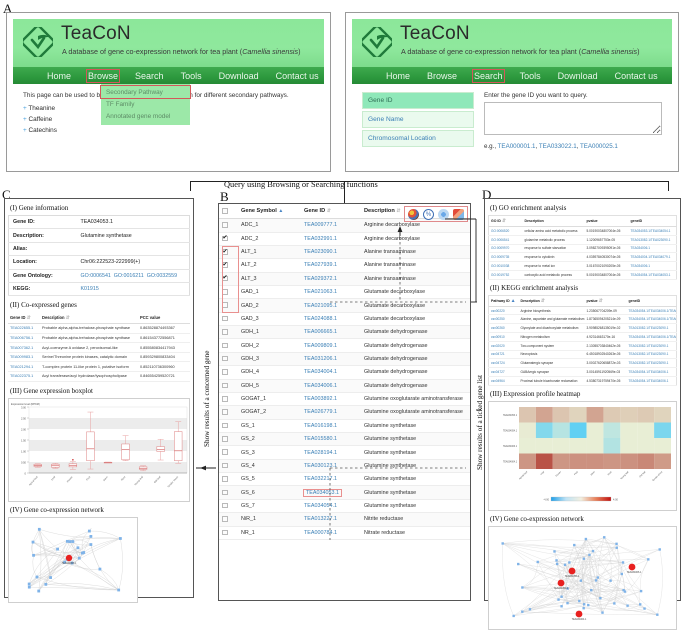  Describe the element at coordinates (96, 276) in the screenshot. I see `ontology-link: GO:0006541` at that location.